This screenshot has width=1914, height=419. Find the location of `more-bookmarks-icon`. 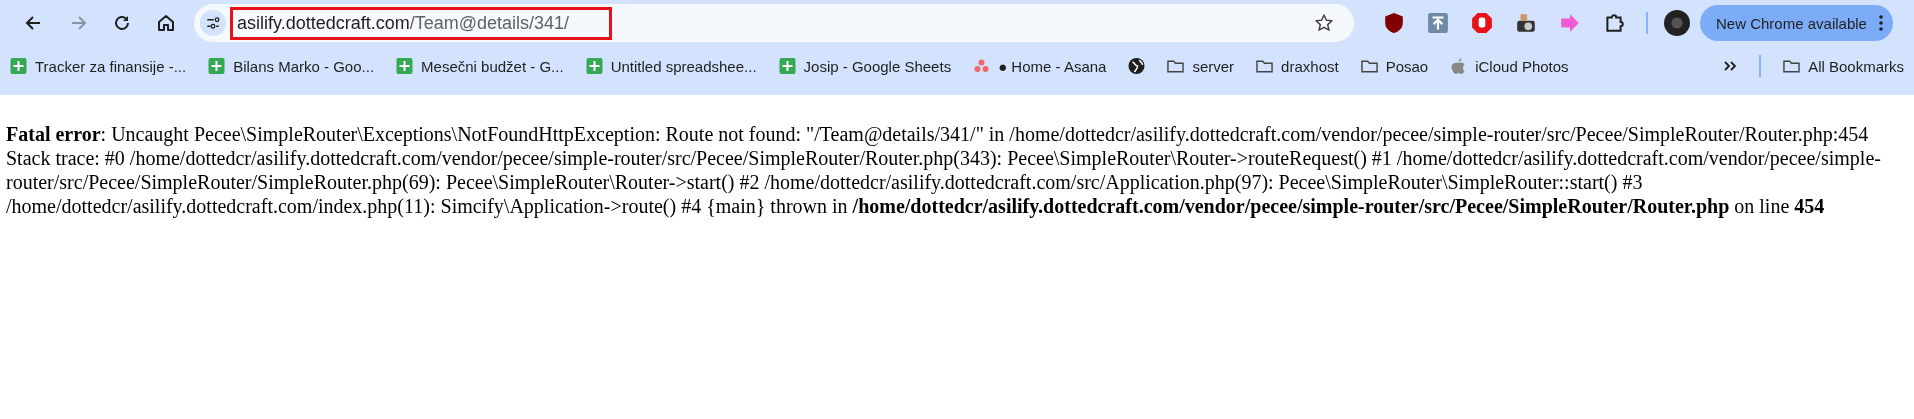

more-bookmarks-icon is located at coordinates (1730, 66).